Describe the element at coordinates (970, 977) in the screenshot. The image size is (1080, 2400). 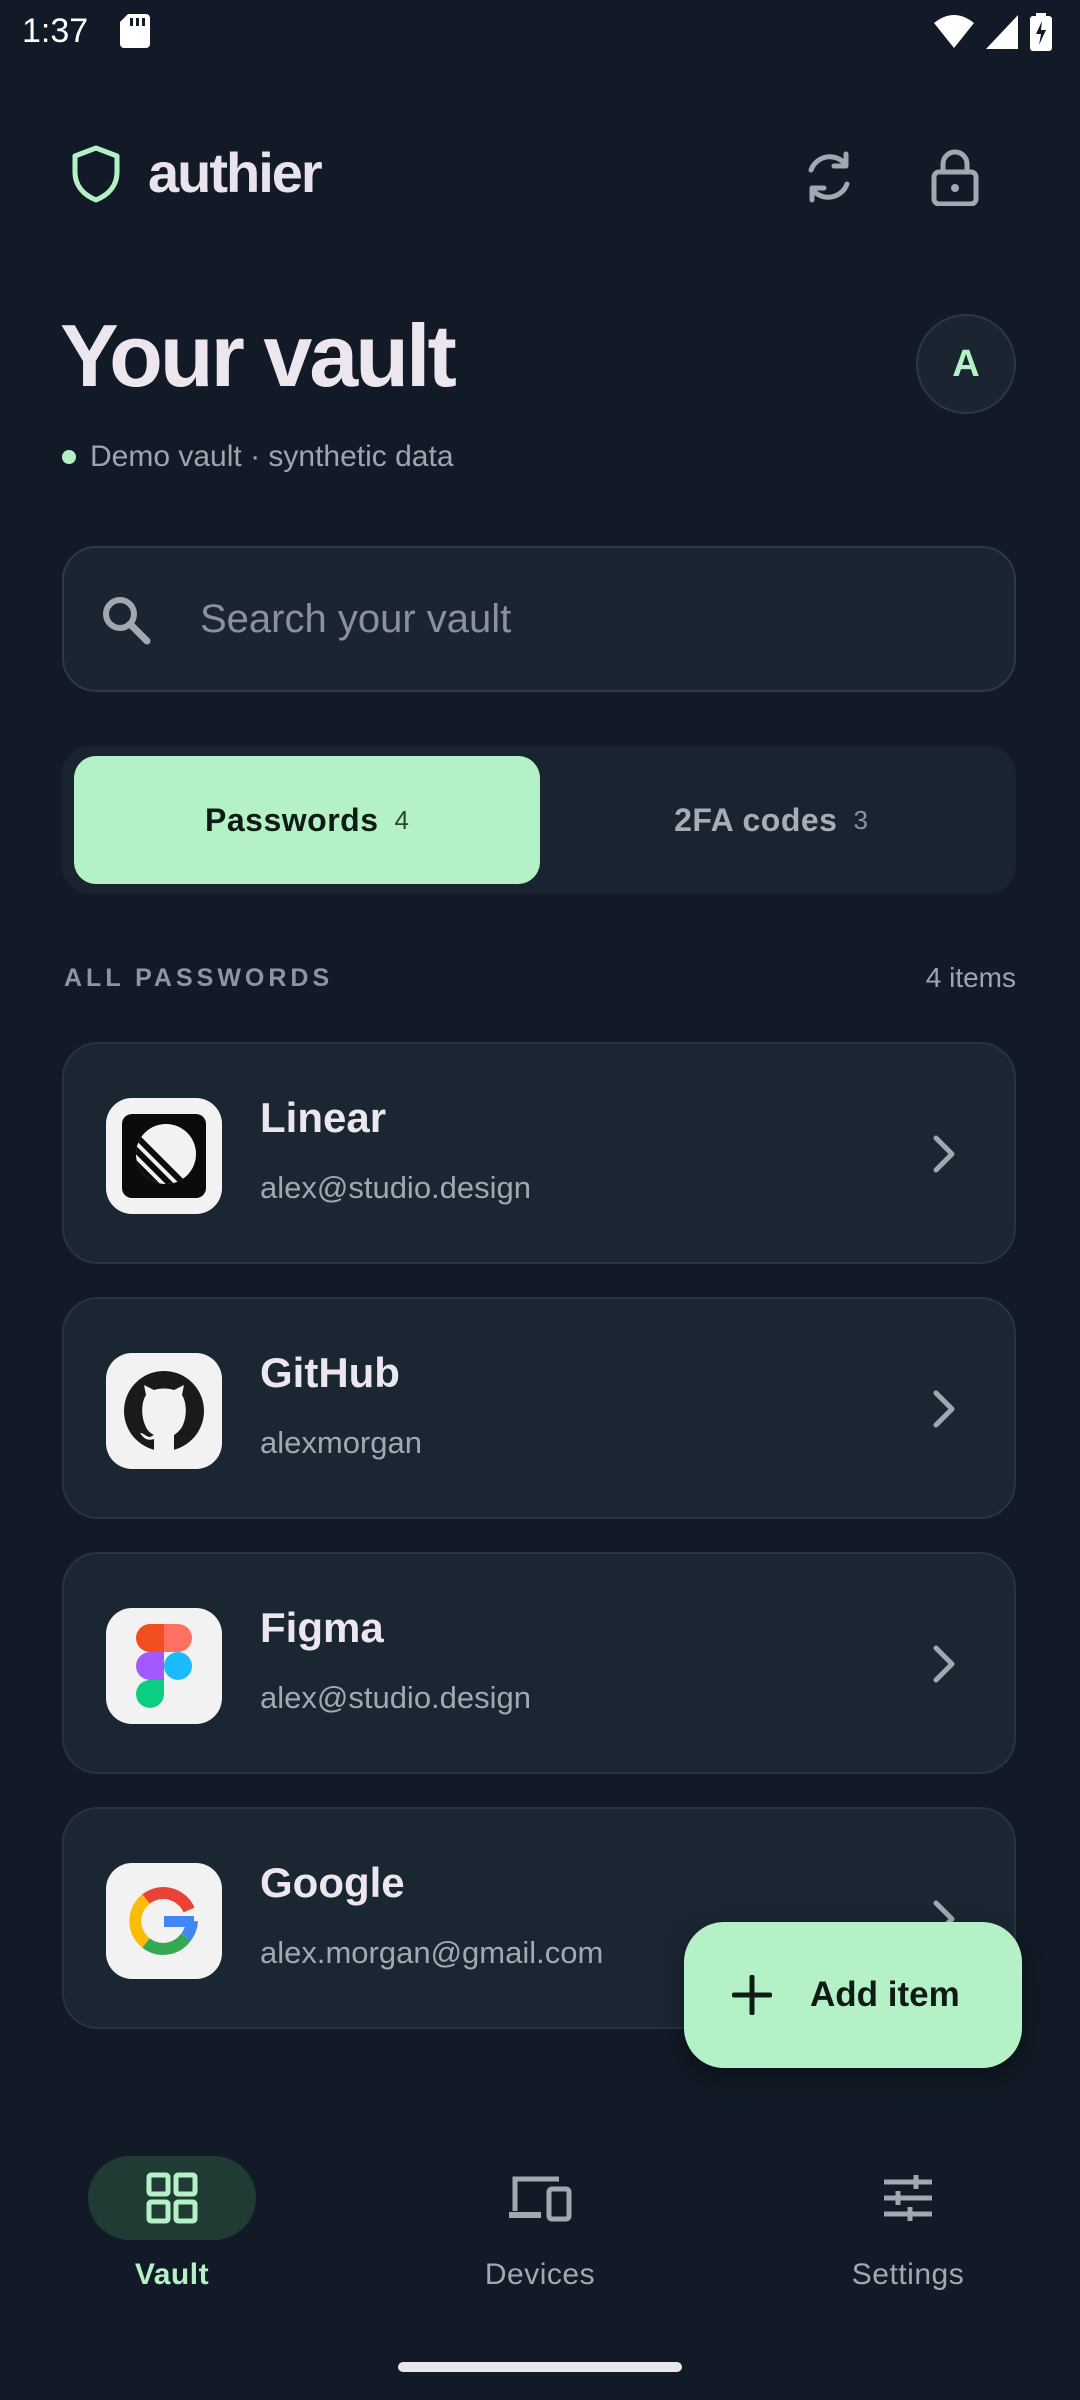
I see `items-count: 4 items` at that location.